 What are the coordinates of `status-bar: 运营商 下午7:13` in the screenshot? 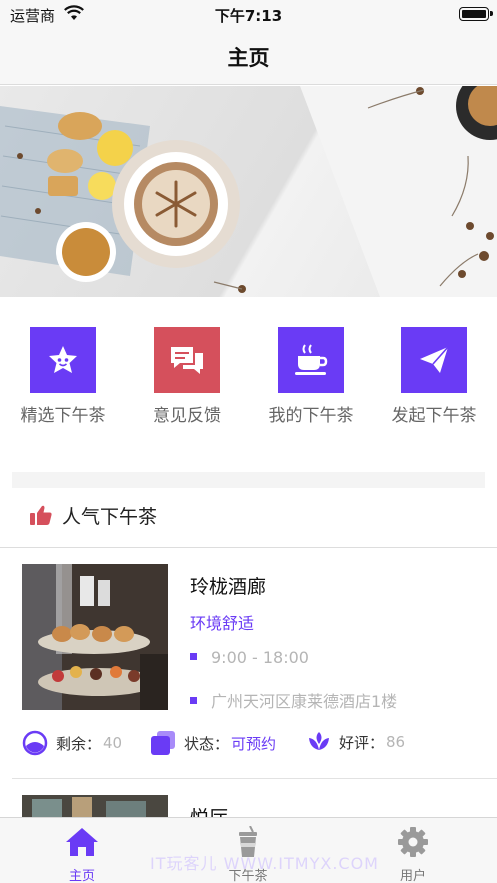 It's located at (248, 14).